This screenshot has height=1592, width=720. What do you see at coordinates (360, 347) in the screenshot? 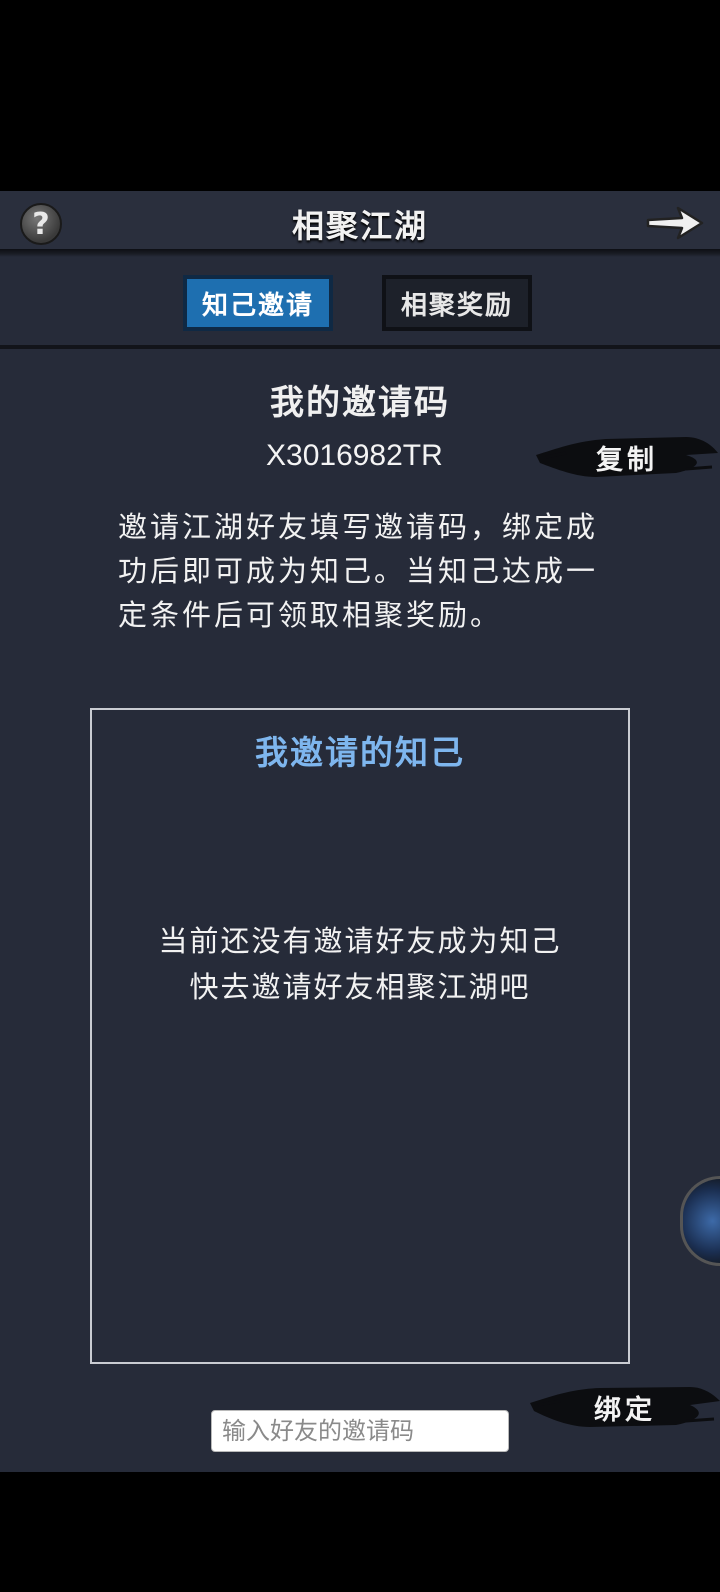
I see `tabs-divider` at bounding box center [360, 347].